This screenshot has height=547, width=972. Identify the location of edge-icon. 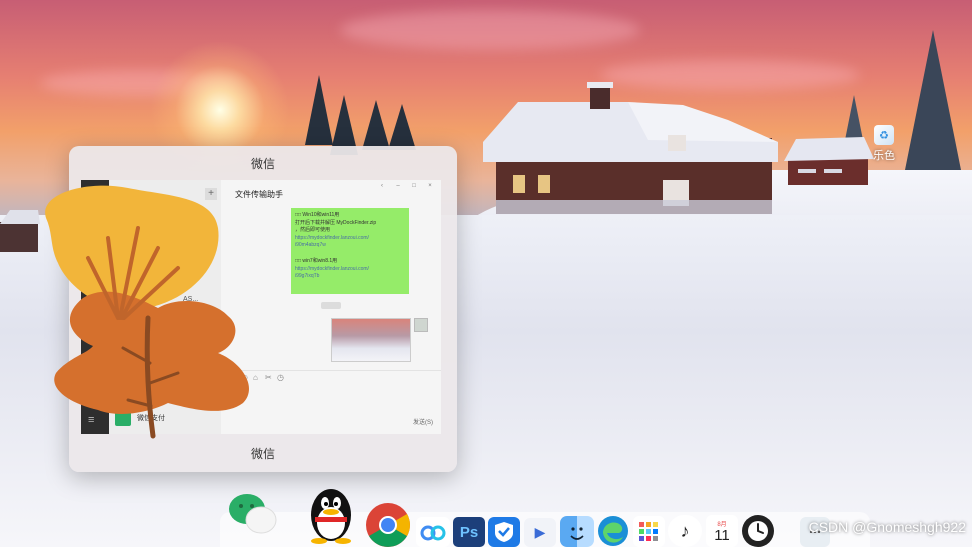
(613, 531).